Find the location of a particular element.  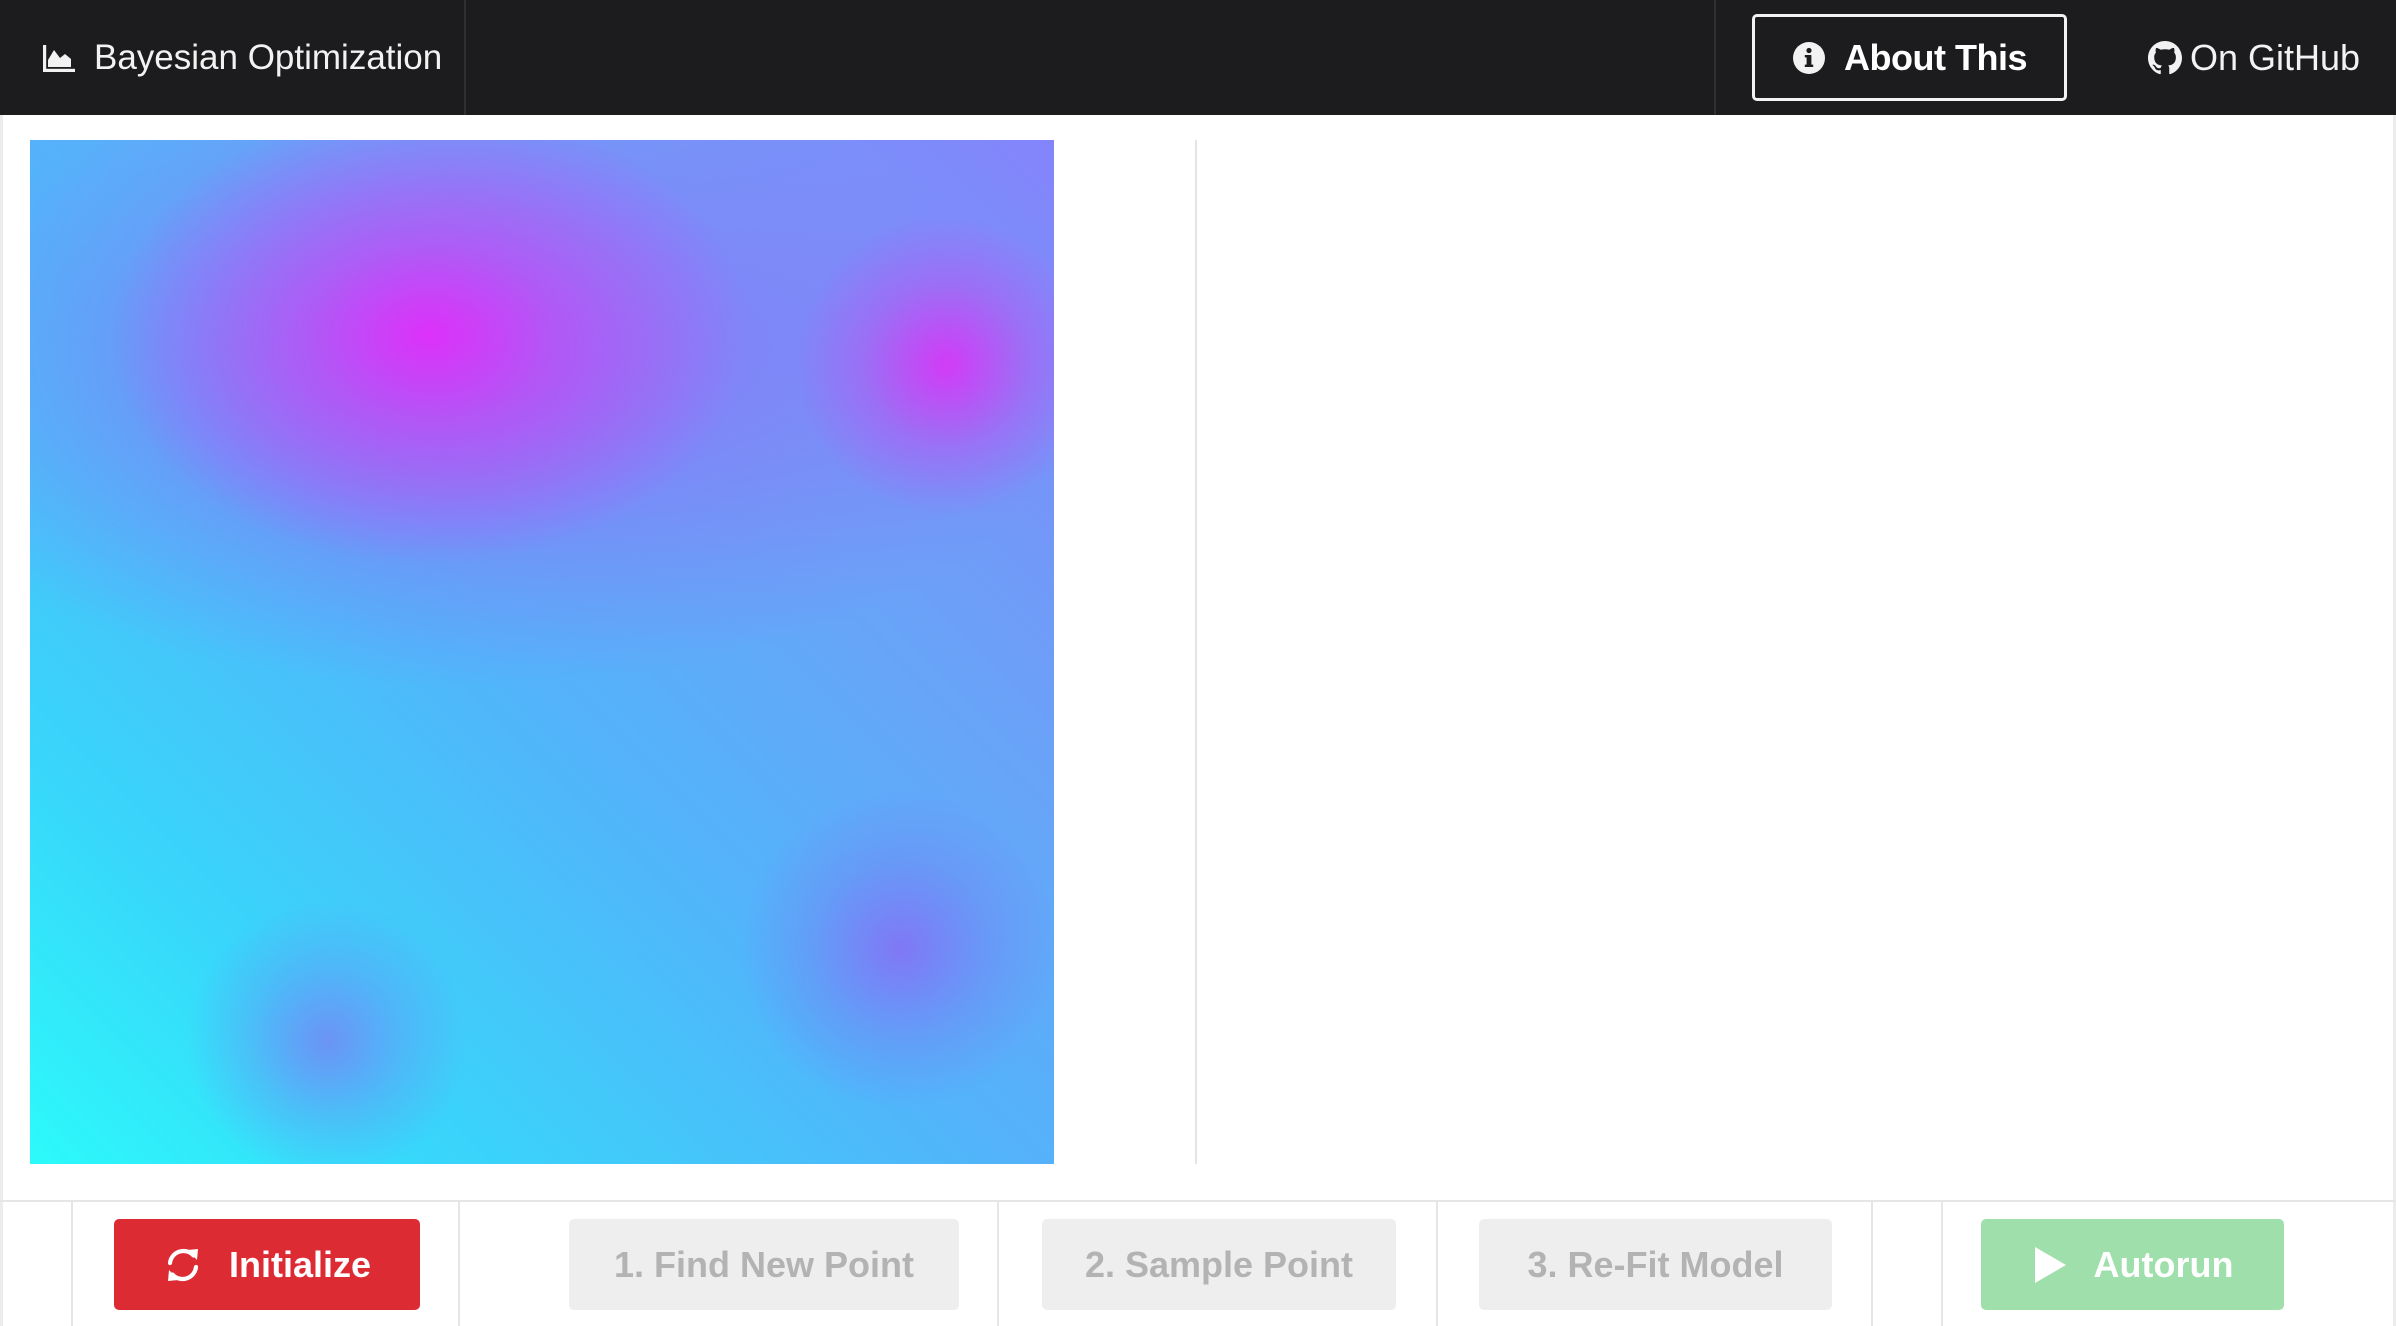

sample-point-label: 2. Sample Point is located at coordinates (1219, 1264).